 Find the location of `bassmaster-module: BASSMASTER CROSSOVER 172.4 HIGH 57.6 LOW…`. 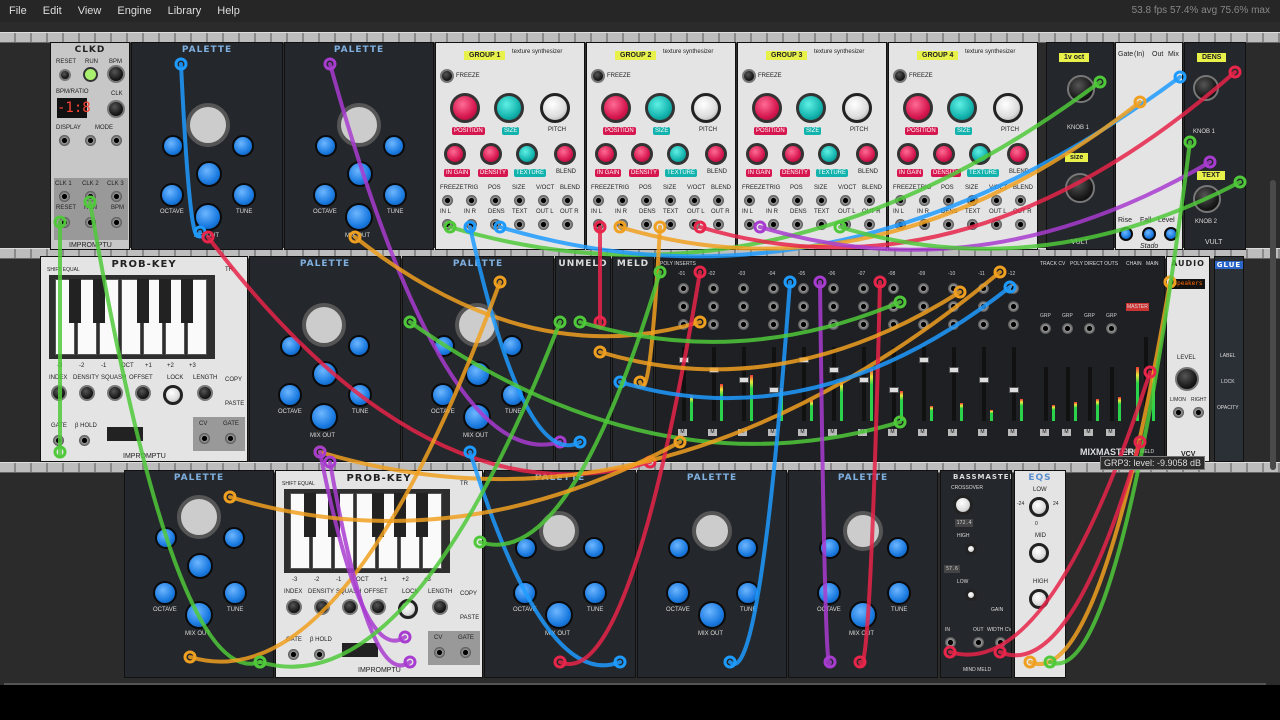

bassmaster-module: BASSMASTER CROSSOVER 172.4 HIGH 57.6 LOW… is located at coordinates (976, 574).